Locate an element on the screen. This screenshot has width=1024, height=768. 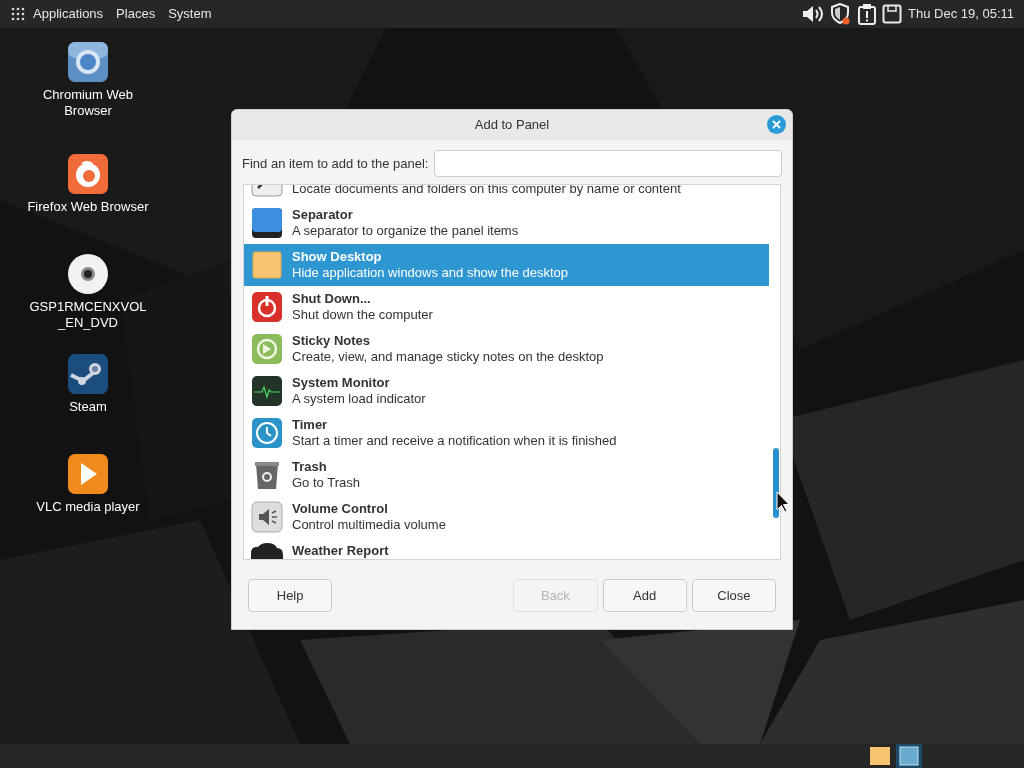
item-title: Volume Control is located at coordinates (340, 509).